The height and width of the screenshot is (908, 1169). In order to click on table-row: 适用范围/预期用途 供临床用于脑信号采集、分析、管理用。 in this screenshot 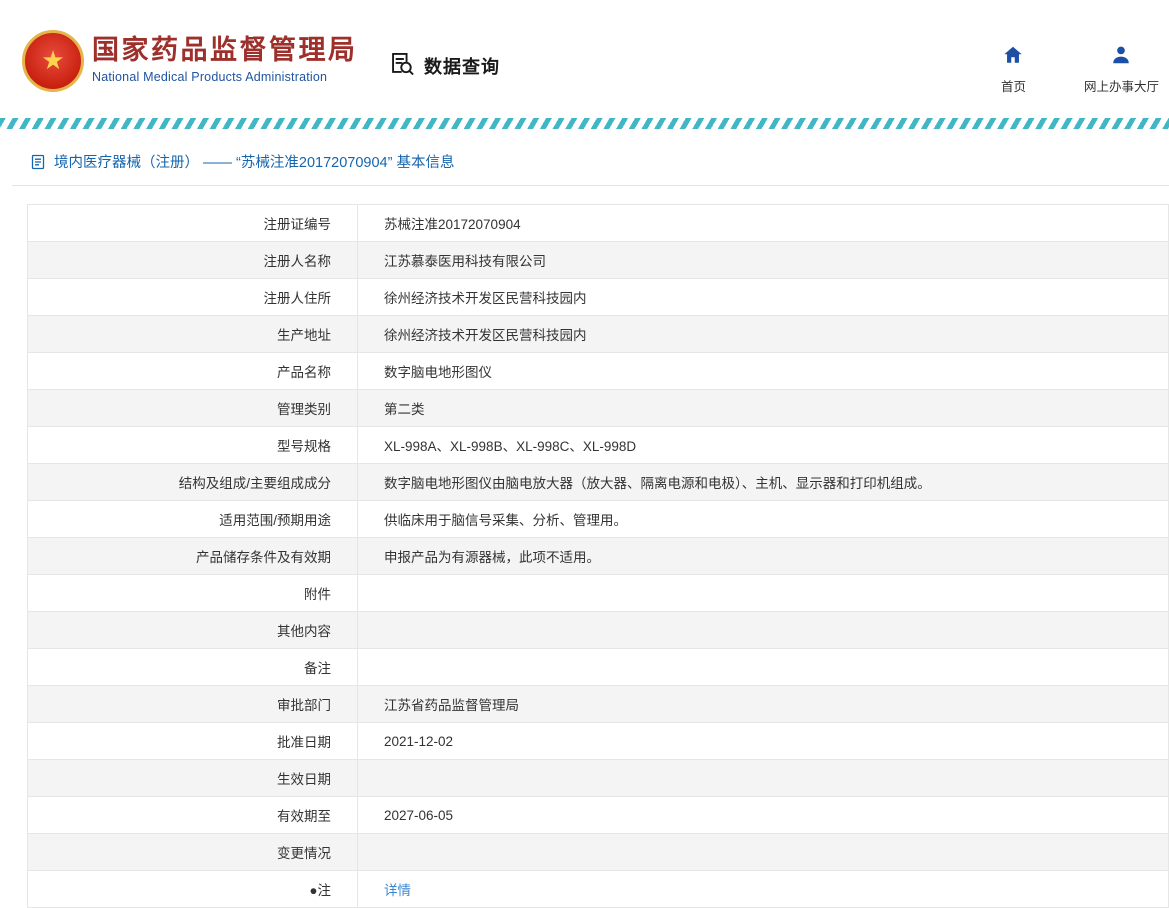, I will do `click(598, 519)`.